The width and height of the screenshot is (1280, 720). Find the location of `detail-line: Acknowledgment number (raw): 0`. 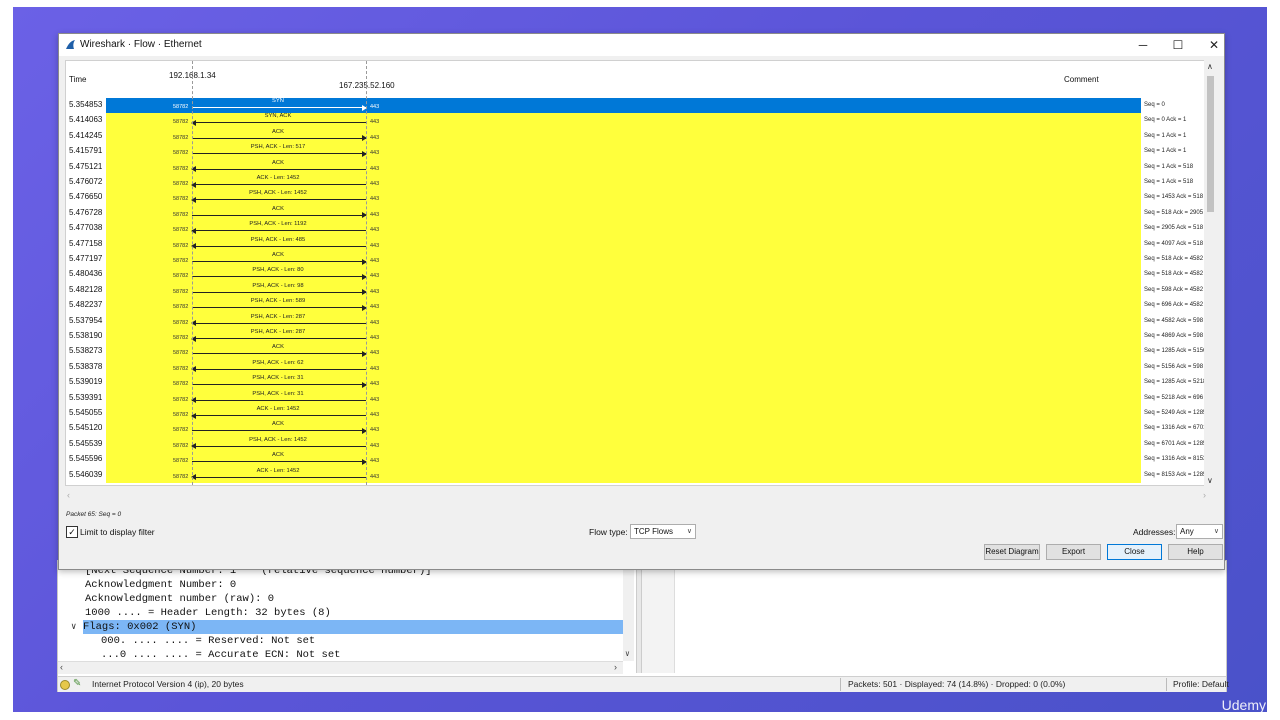

detail-line: Acknowledgment number (raw): 0 is located at coordinates (179, 599).